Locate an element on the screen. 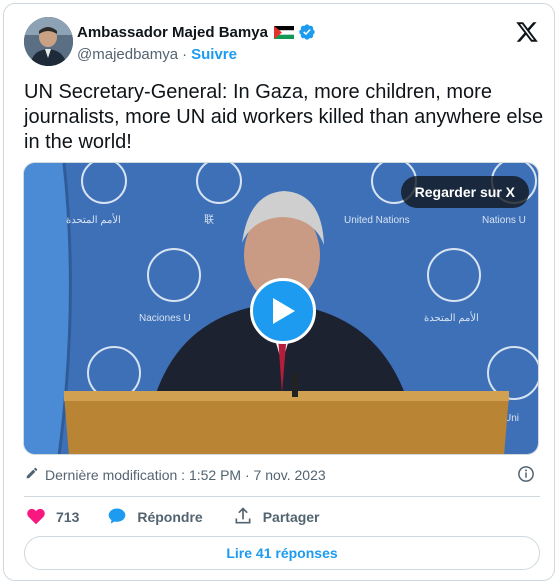 This screenshot has width=559, height=585. author-handle: @majedbamya is located at coordinates (127, 54).